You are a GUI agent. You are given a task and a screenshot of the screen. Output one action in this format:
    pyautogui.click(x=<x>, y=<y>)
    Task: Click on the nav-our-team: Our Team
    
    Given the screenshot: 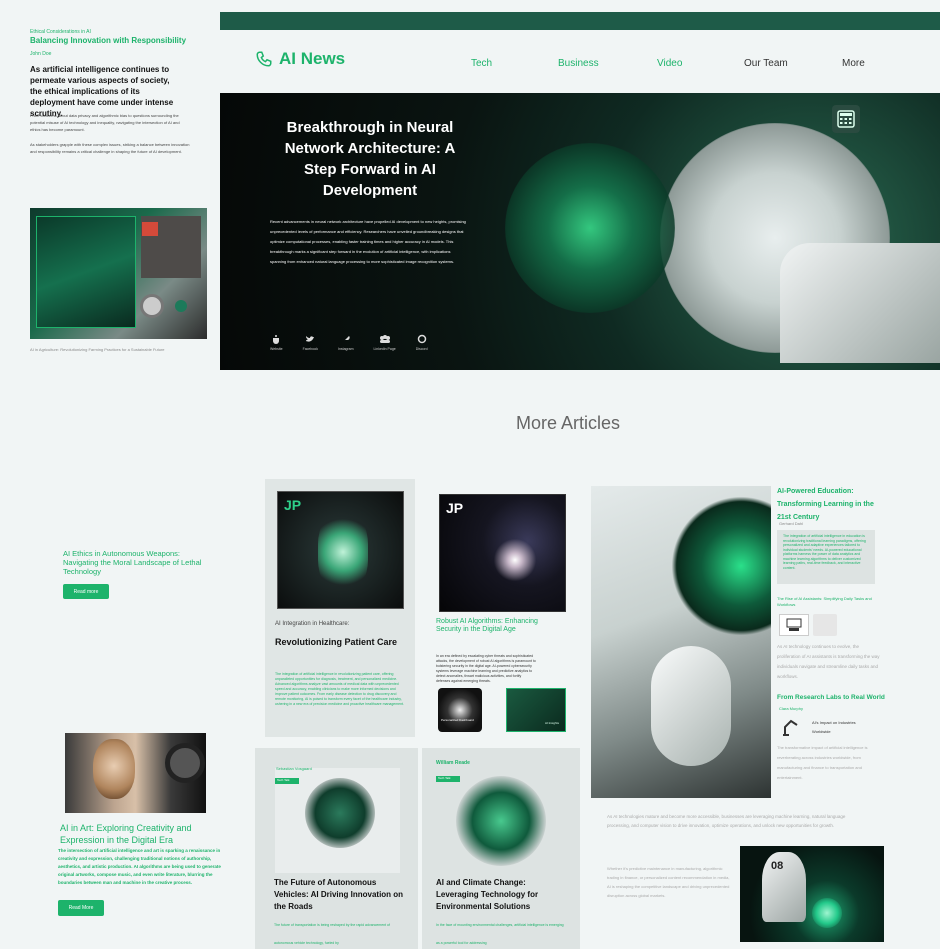 What is the action you would take?
    pyautogui.click(x=766, y=63)
    